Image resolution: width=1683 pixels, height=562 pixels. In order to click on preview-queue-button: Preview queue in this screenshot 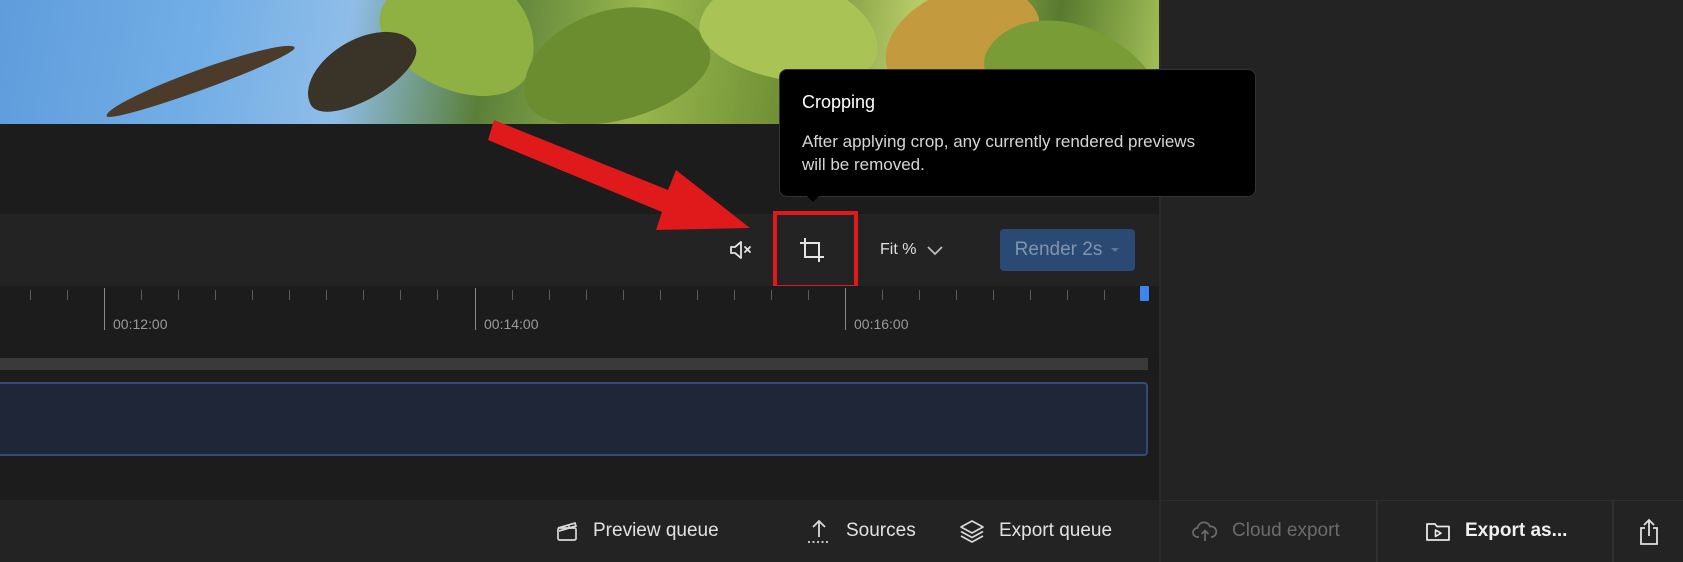, I will do `click(637, 531)`.